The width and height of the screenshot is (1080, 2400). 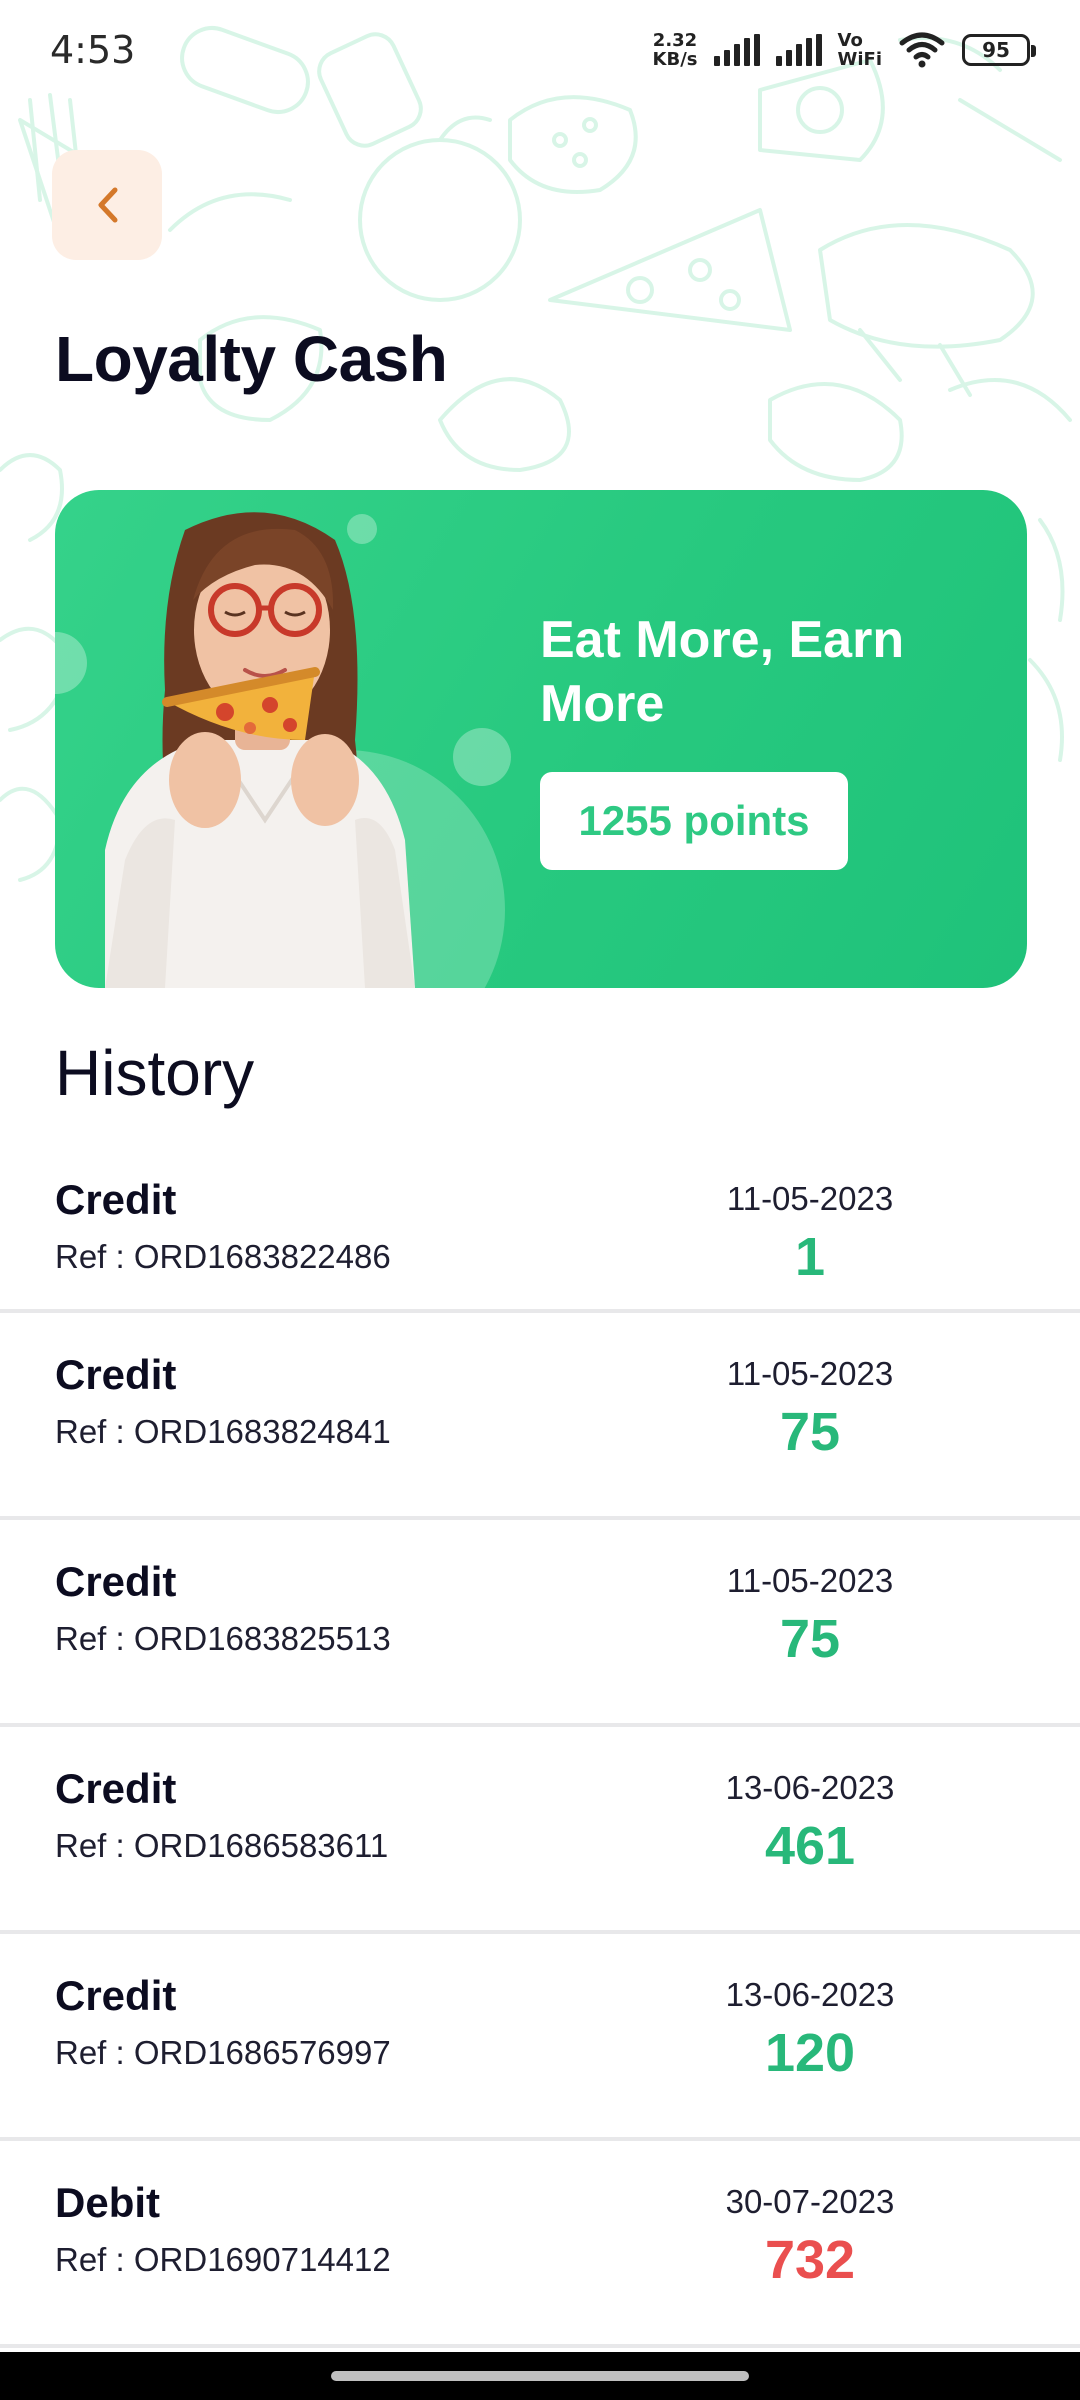 What do you see at coordinates (155, 1073) in the screenshot?
I see `history-title: History` at bounding box center [155, 1073].